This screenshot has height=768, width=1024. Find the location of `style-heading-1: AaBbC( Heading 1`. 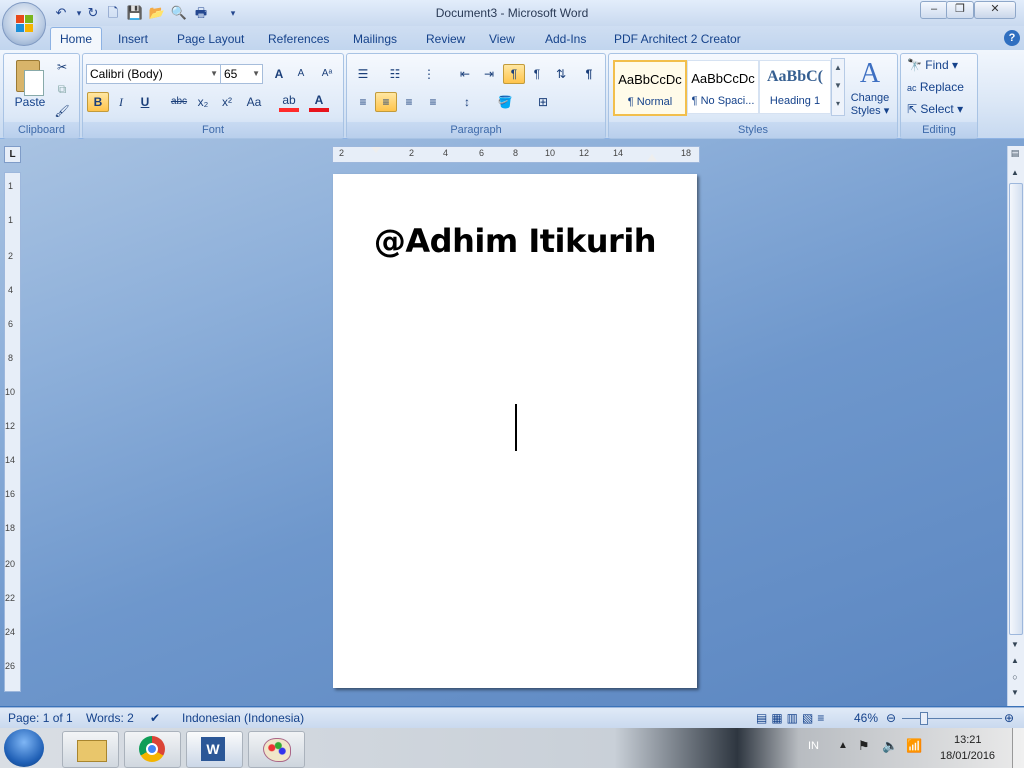

style-heading-1: AaBbC( Heading 1 is located at coordinates (795, 87).